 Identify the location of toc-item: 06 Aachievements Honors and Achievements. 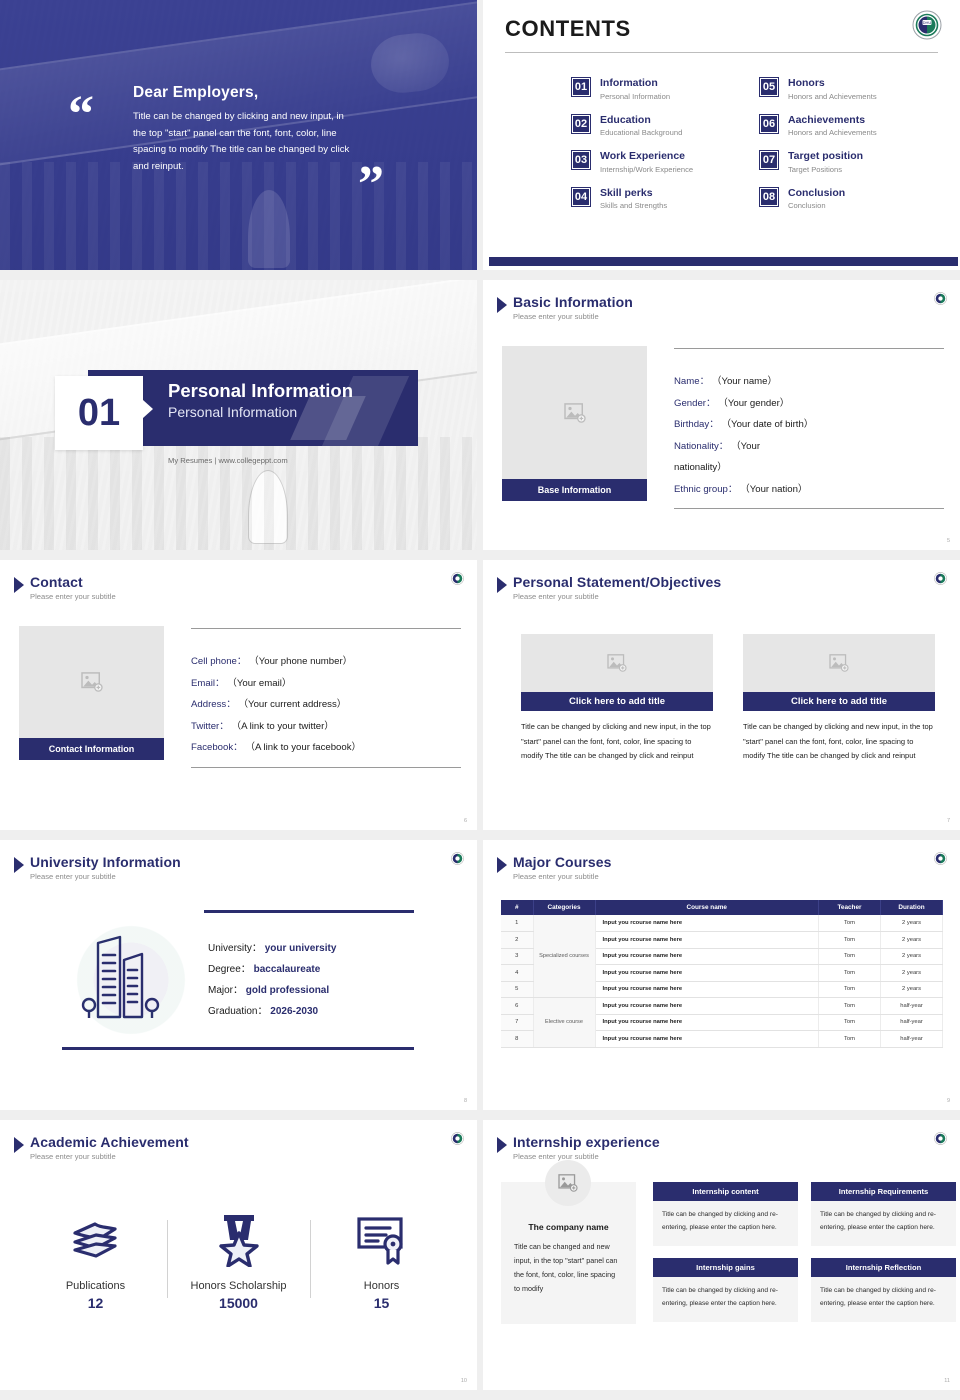
(839, 126).